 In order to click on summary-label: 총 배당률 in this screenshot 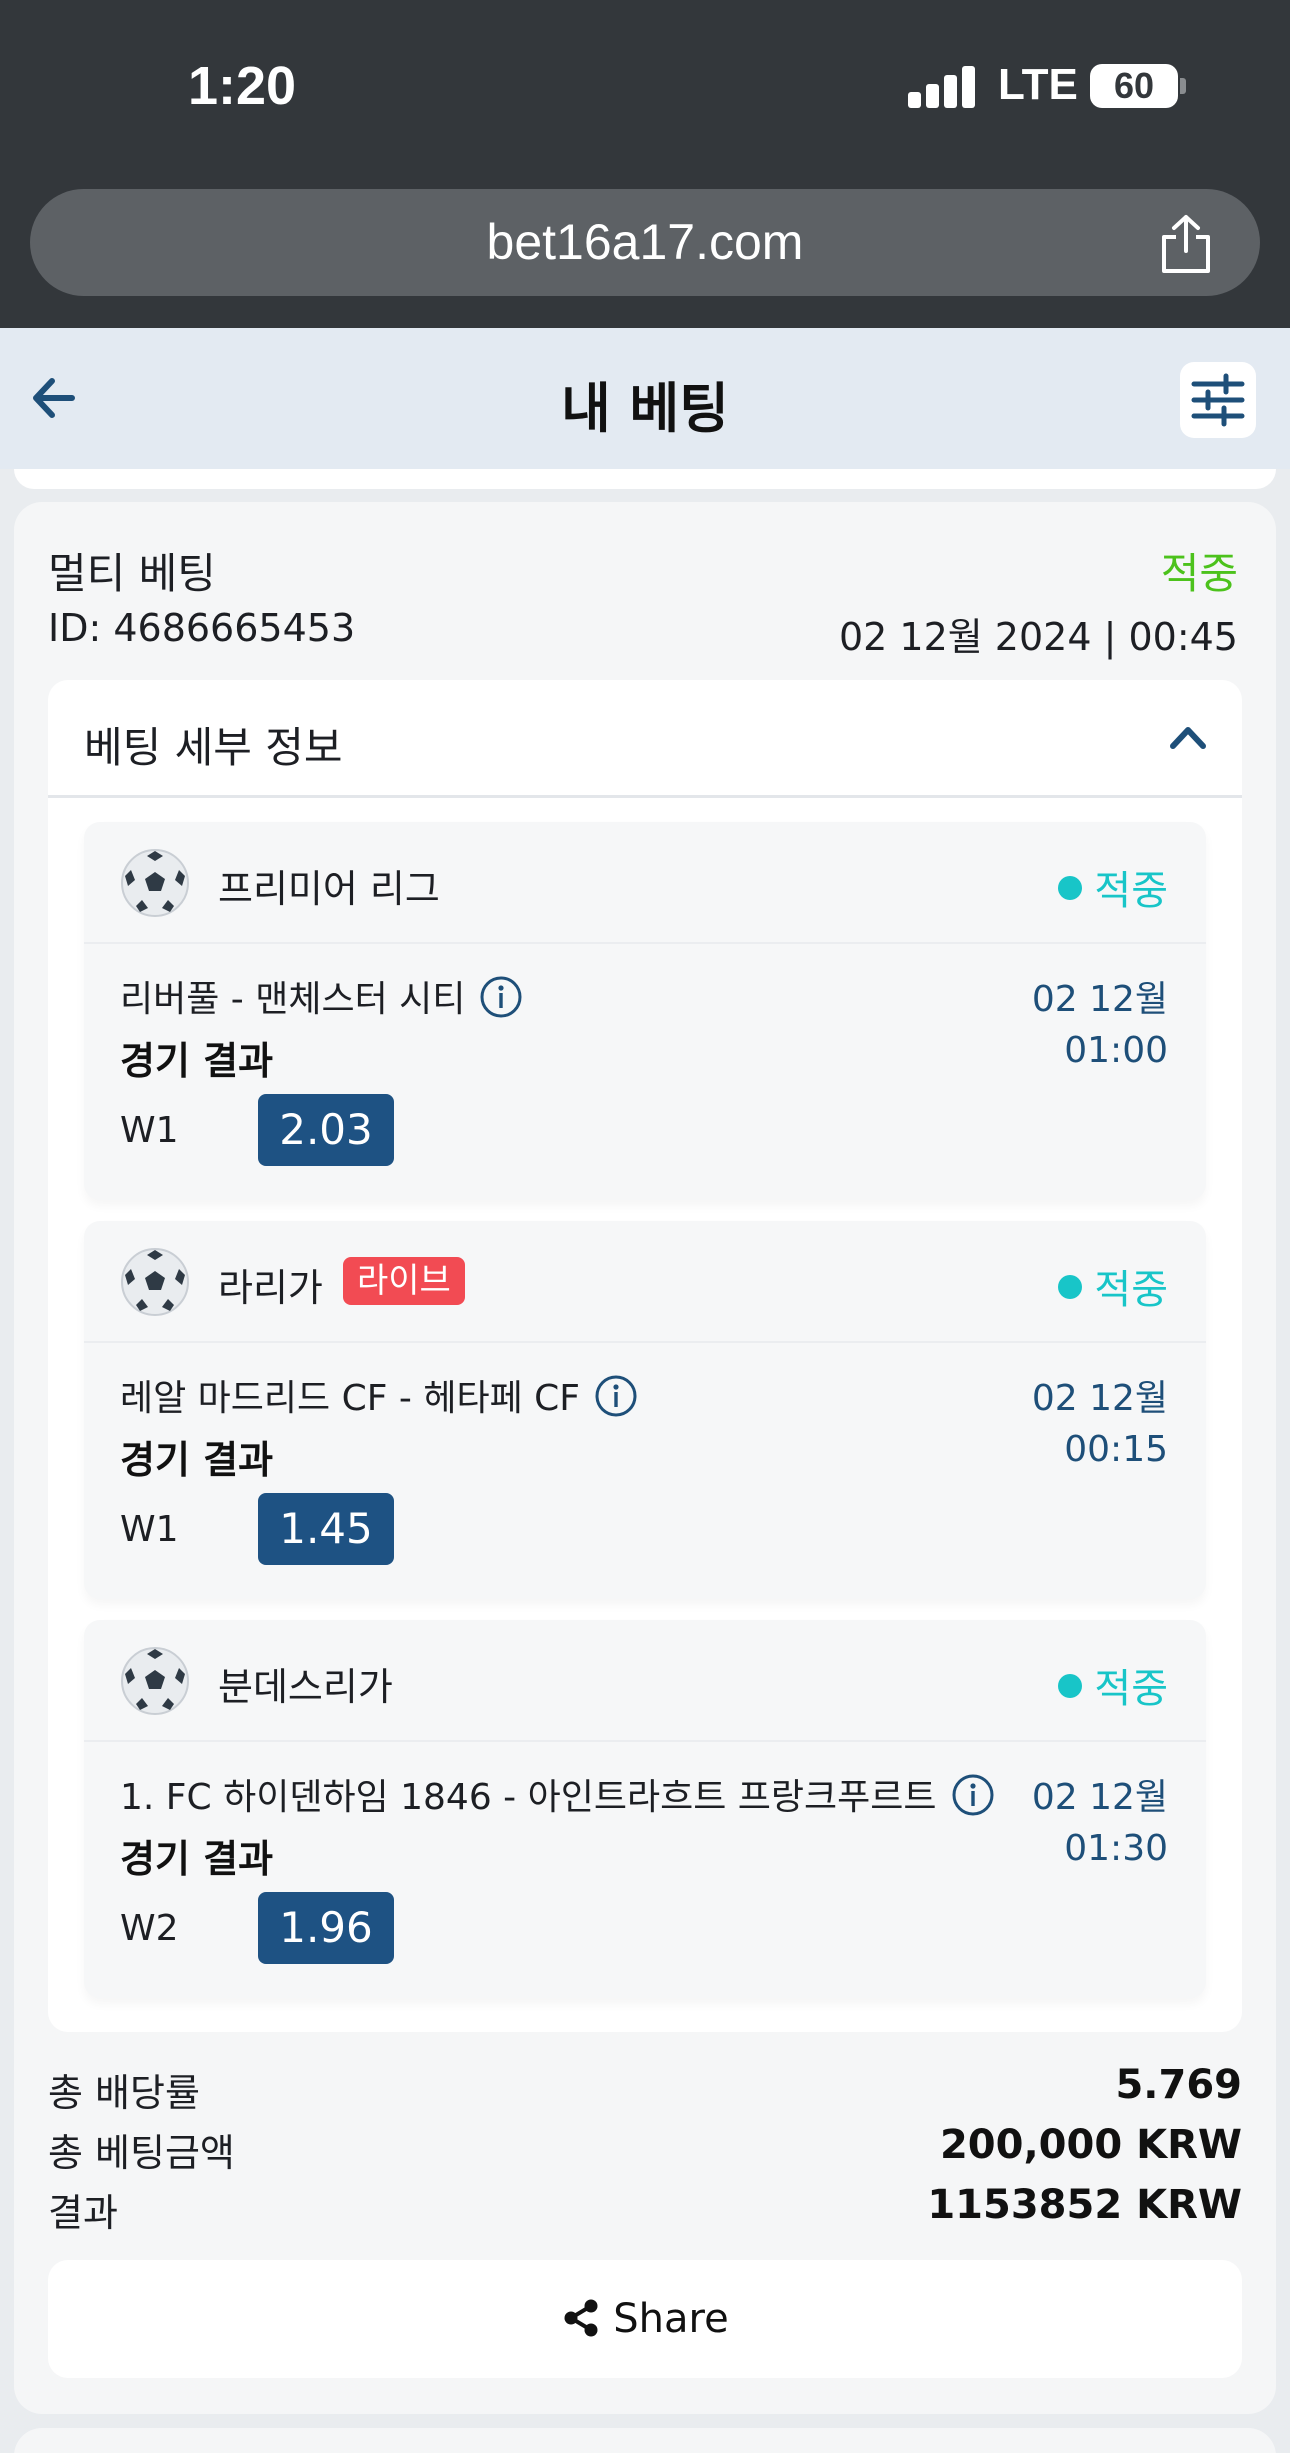, I will do `click(124, 2093)`.